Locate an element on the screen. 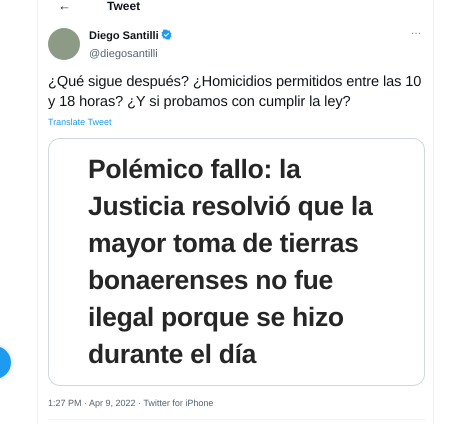  page-title: Tweet is located at coordinates (123, 6).